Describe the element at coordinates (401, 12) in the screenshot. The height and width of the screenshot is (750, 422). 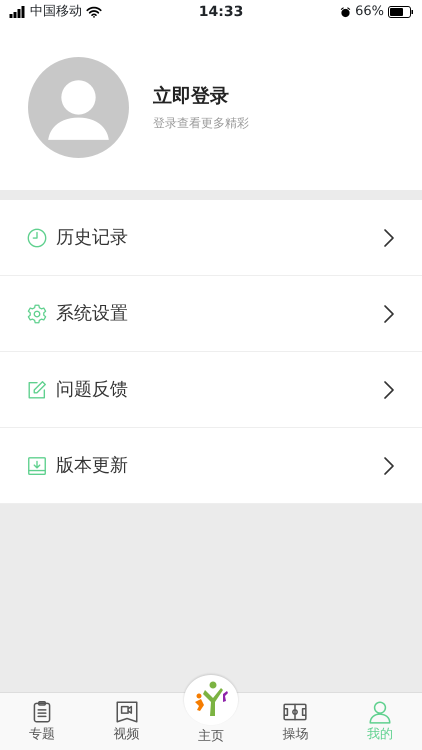
I see `battery-icon` at that location.